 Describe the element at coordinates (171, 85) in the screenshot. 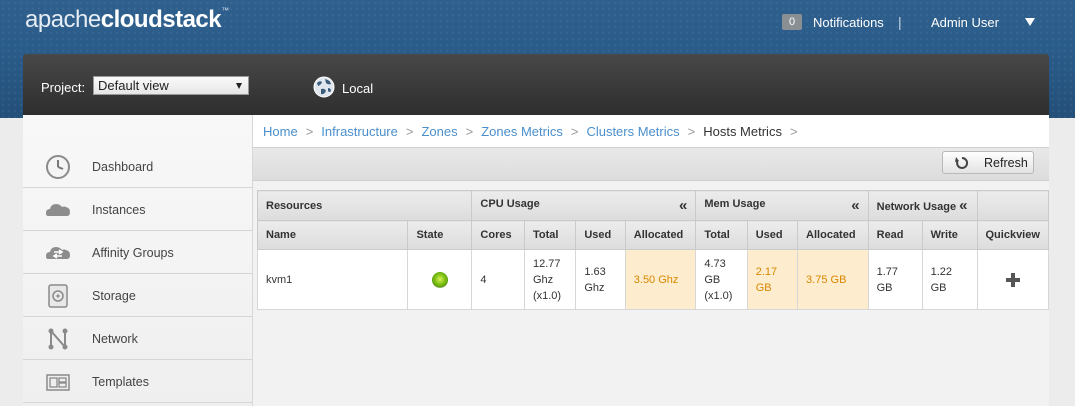

I see `project-select: Default view` at that location.